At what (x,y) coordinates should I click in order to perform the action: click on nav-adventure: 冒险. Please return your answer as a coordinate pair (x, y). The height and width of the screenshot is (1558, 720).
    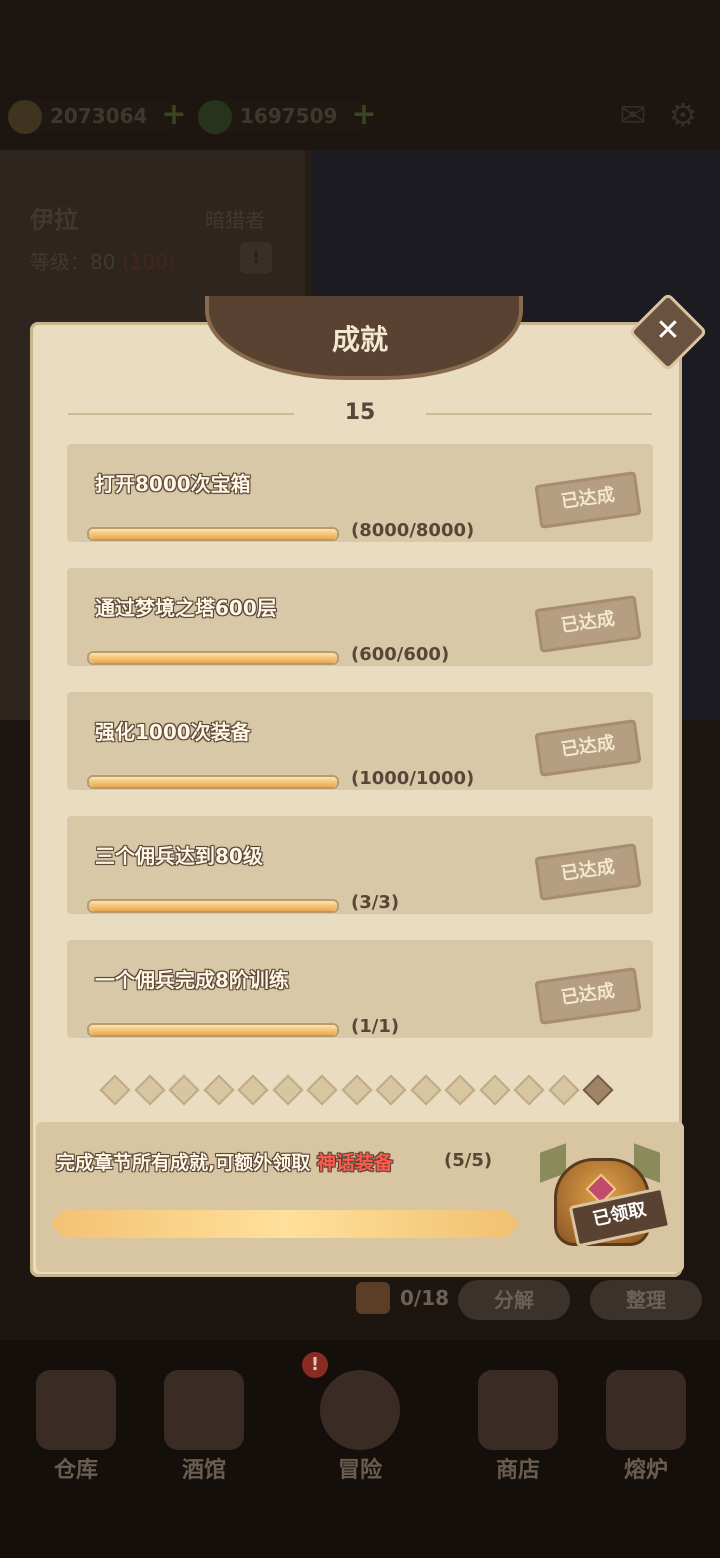
    Looking at the image, I should click on (360, 1425).